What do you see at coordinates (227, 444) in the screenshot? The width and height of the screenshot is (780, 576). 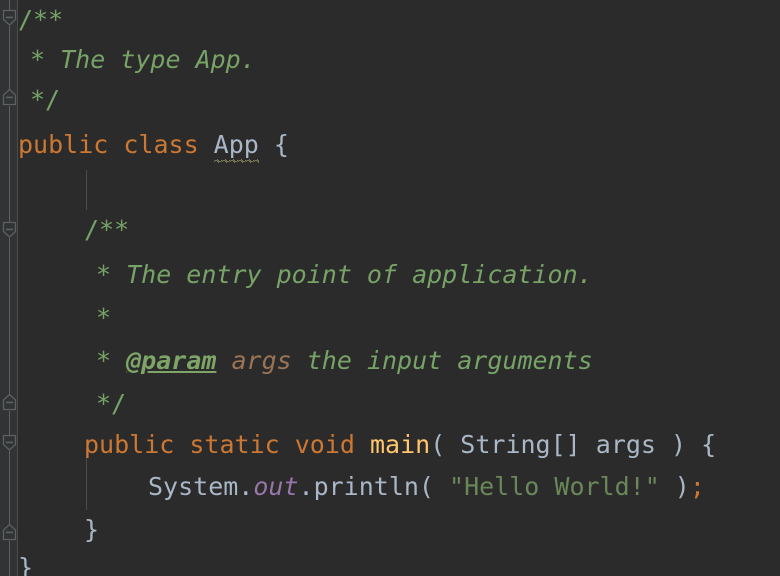 I see `code-token: public static void` at bounding box center [227, 444].